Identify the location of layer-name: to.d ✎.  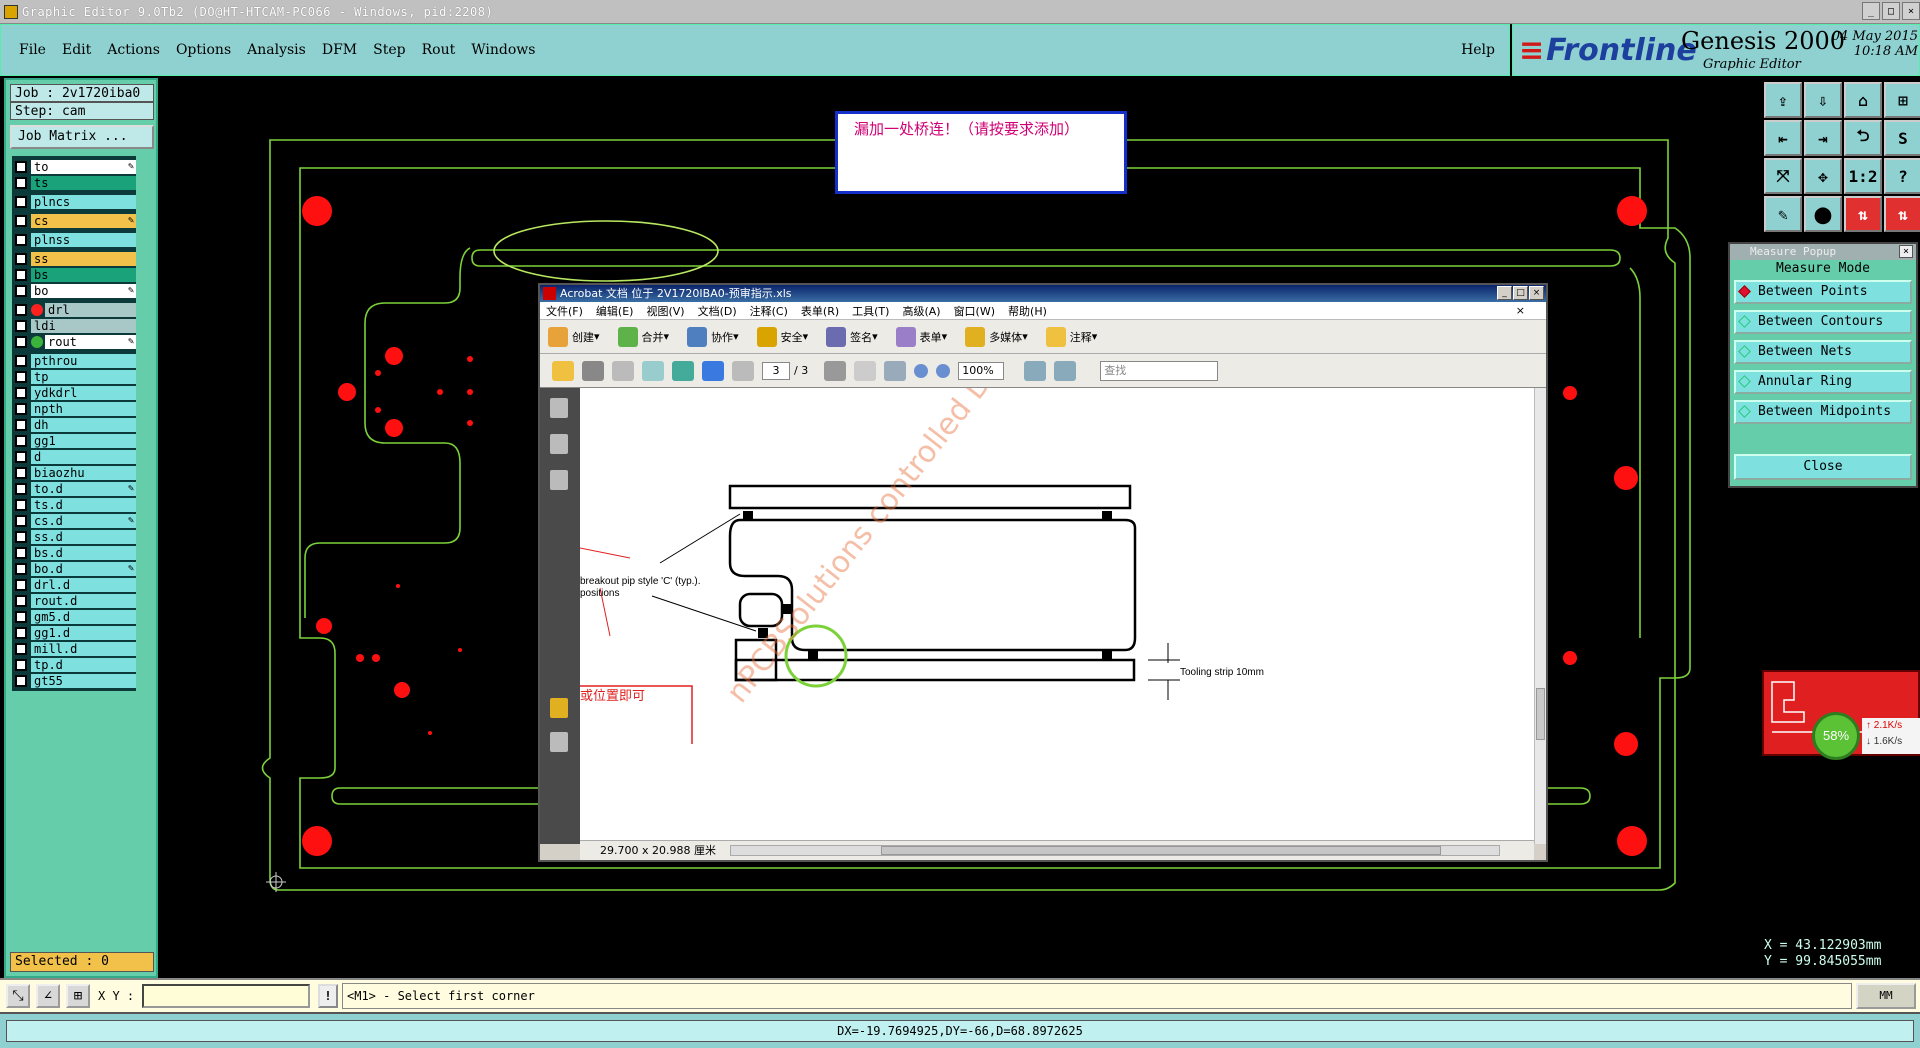
(83, 488).